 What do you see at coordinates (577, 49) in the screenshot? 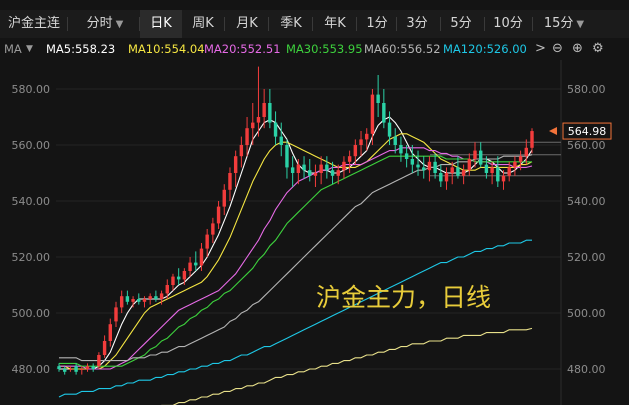
I see `zoom-in-icon: ⊕` at bounding box center [577, 49].